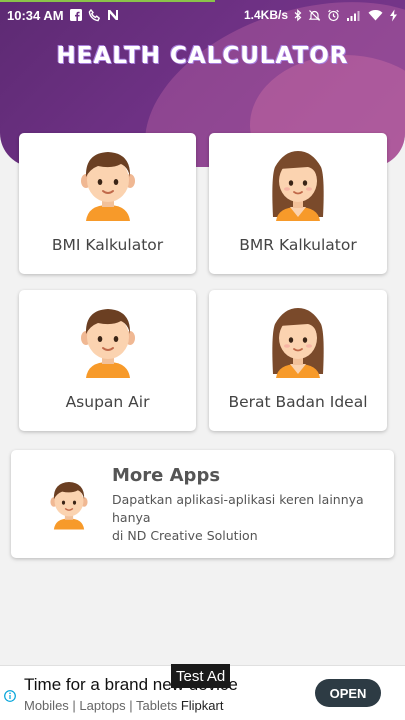 The width and height of the screenshot is (405, 720). I want to click on ideal-weight-label: Berat Badan Ideal, so click(298, 402).